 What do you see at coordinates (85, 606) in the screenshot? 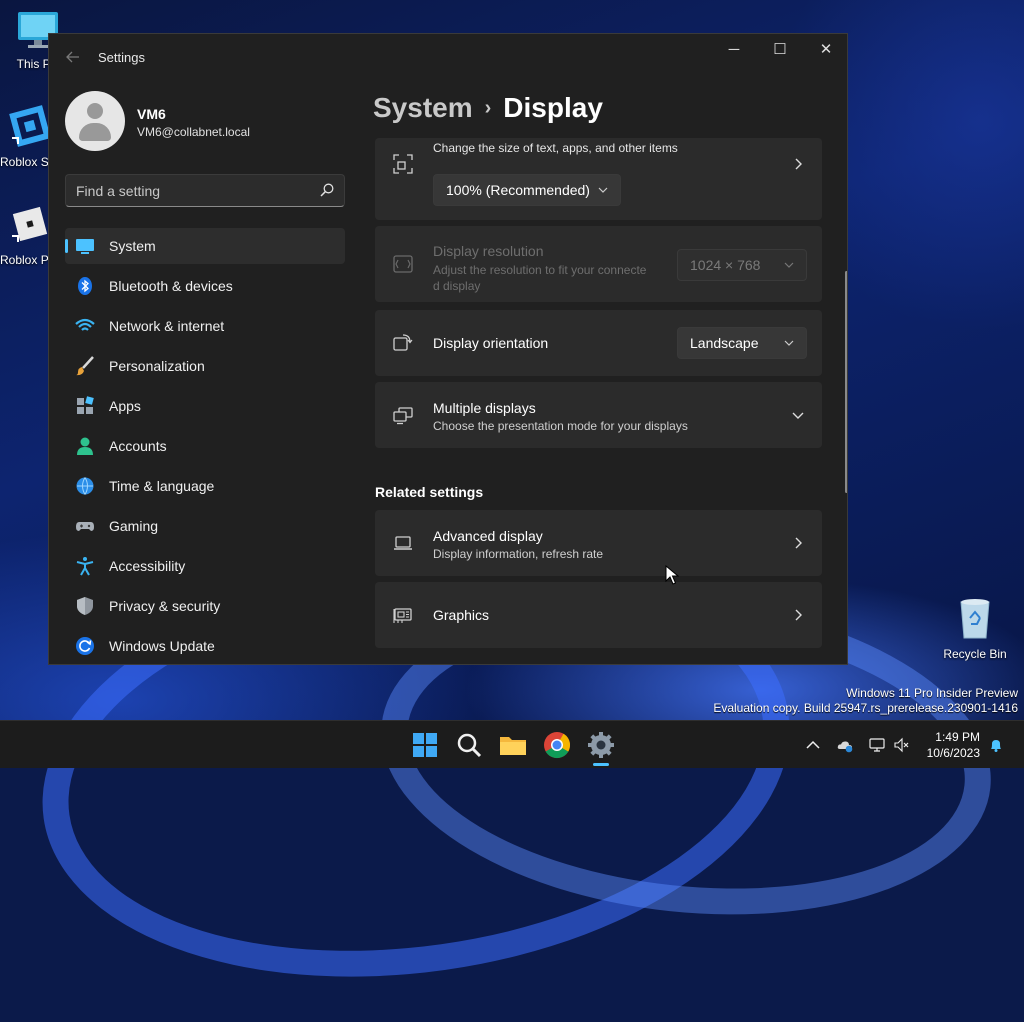
I see `shield-icon` at bounding box center [85, 606].